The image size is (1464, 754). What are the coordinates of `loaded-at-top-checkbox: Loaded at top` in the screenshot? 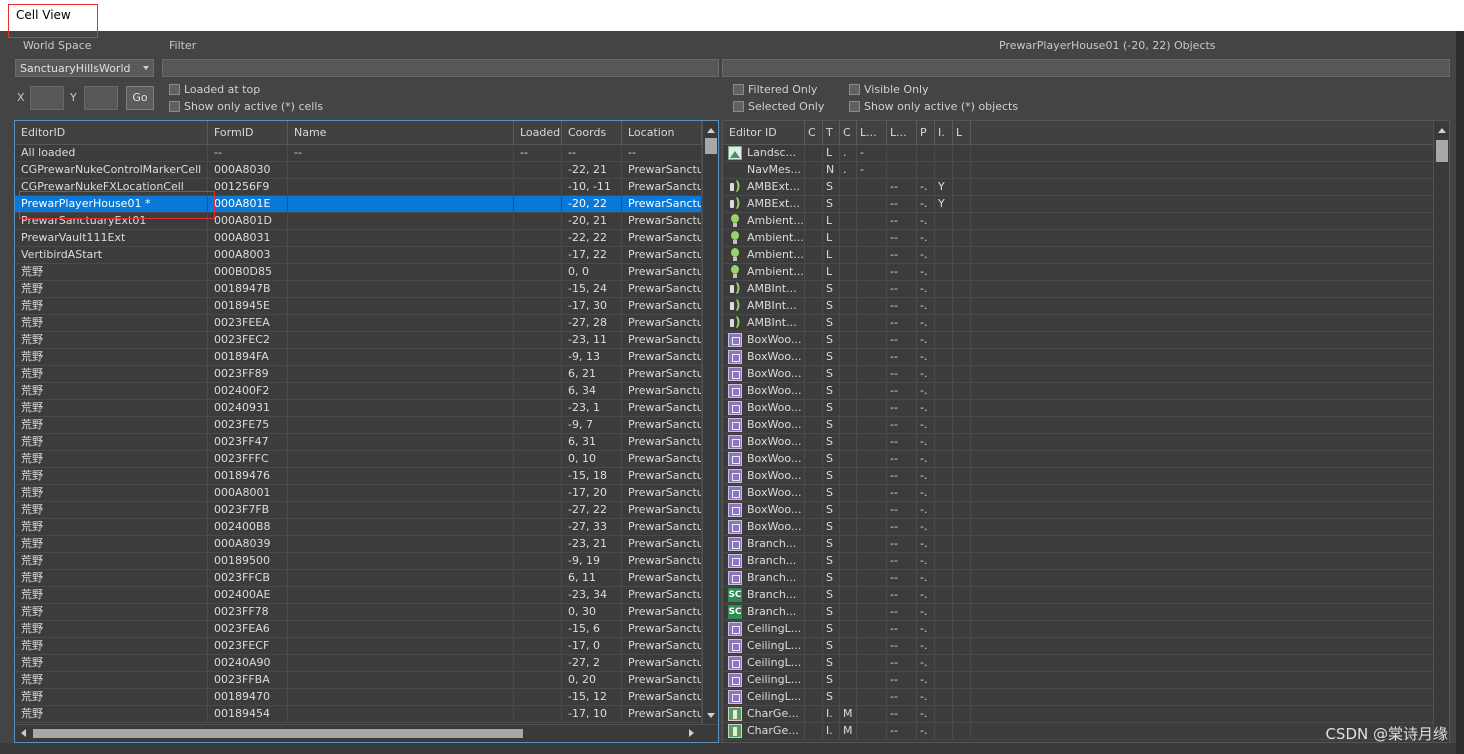 It's located at (214, 89).